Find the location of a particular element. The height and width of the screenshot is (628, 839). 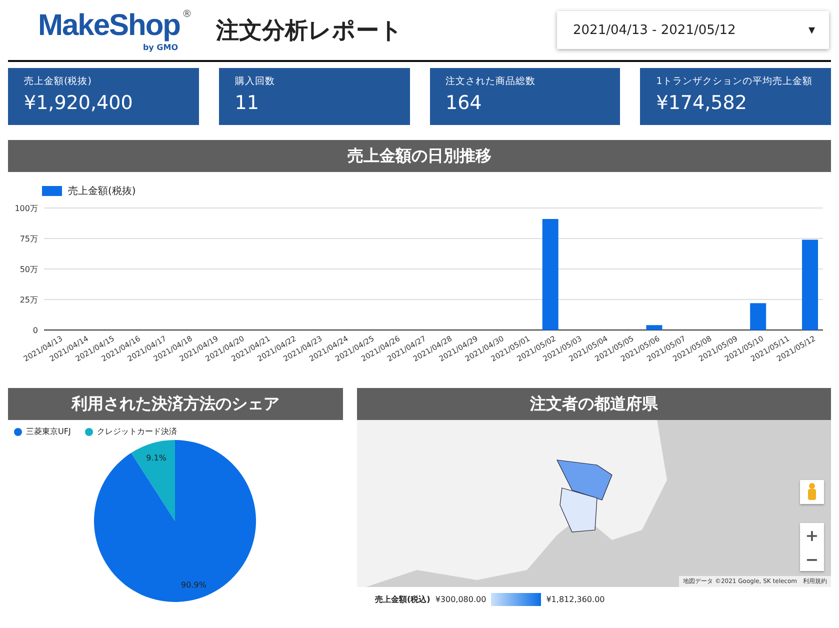

slice-label: 90.9% is located at coordinates (193, 585).